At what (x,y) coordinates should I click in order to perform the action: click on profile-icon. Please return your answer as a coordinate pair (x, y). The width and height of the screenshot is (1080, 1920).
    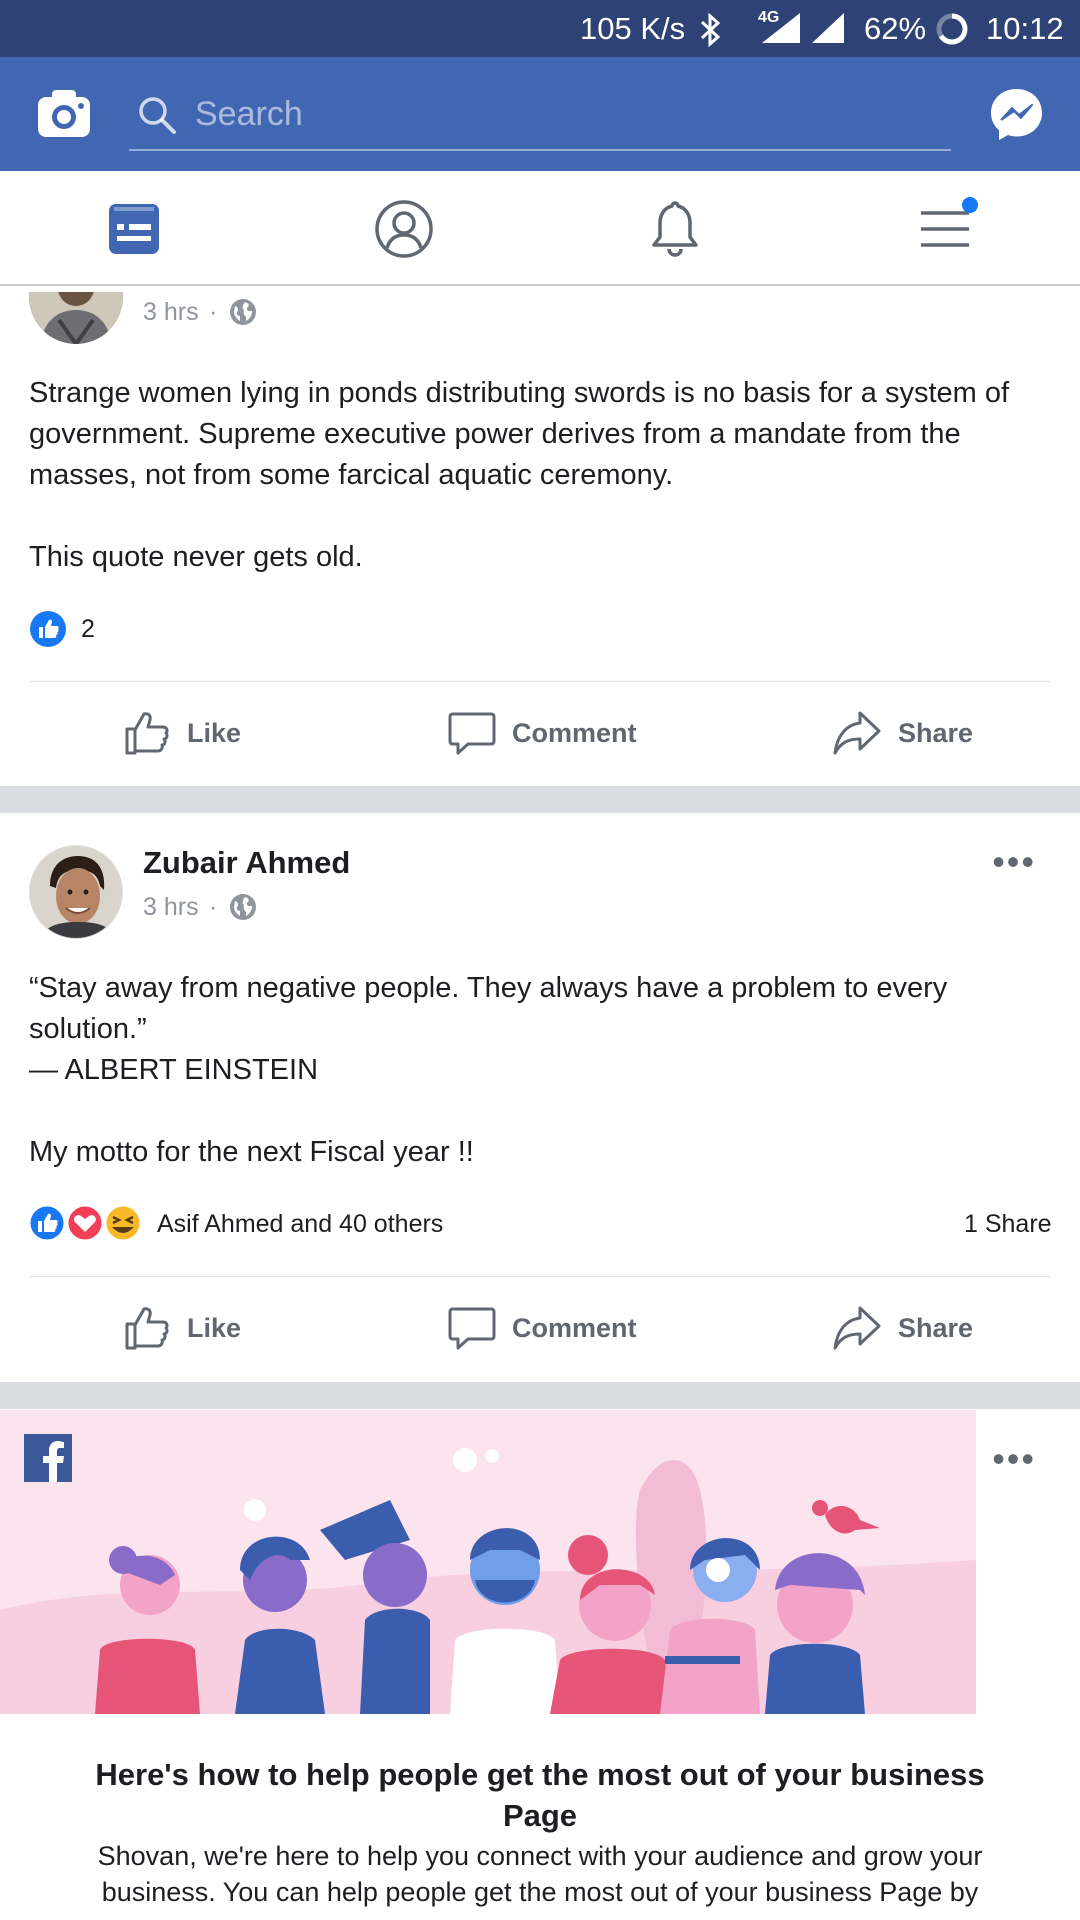
    Looking at the image, I should click on (404, 229).